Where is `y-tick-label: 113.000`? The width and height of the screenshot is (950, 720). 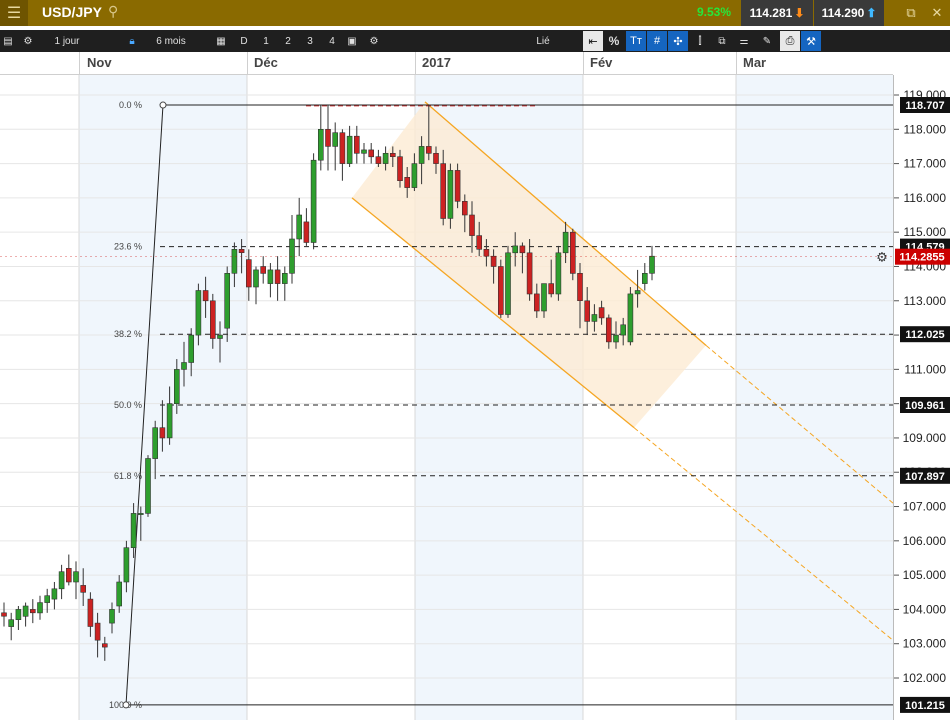
y-tick-label: 113.000 is located at coordinates (925, 301).